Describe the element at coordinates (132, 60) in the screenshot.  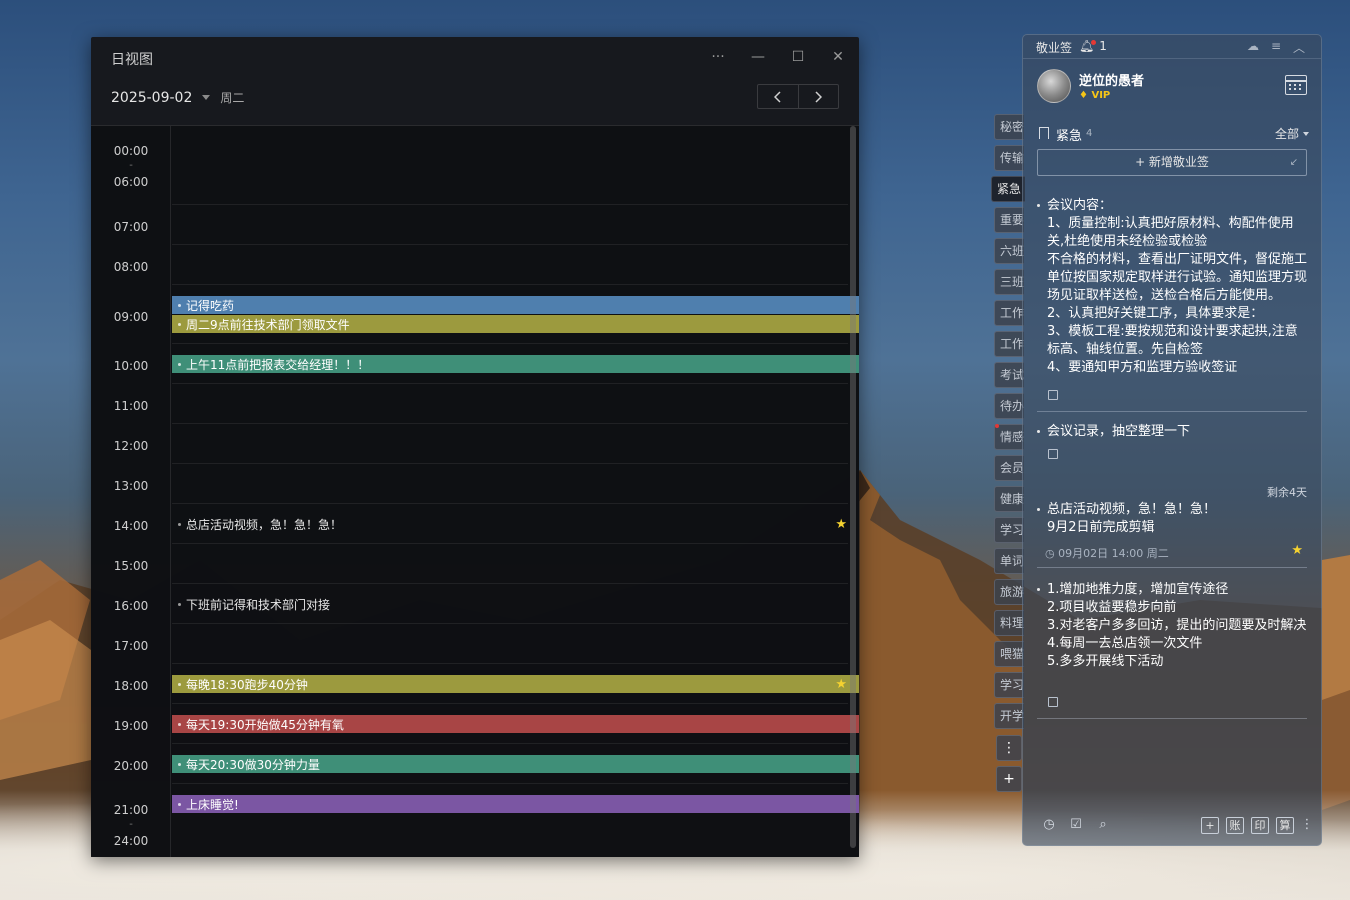
I see `window-title: 日视图` at that location.